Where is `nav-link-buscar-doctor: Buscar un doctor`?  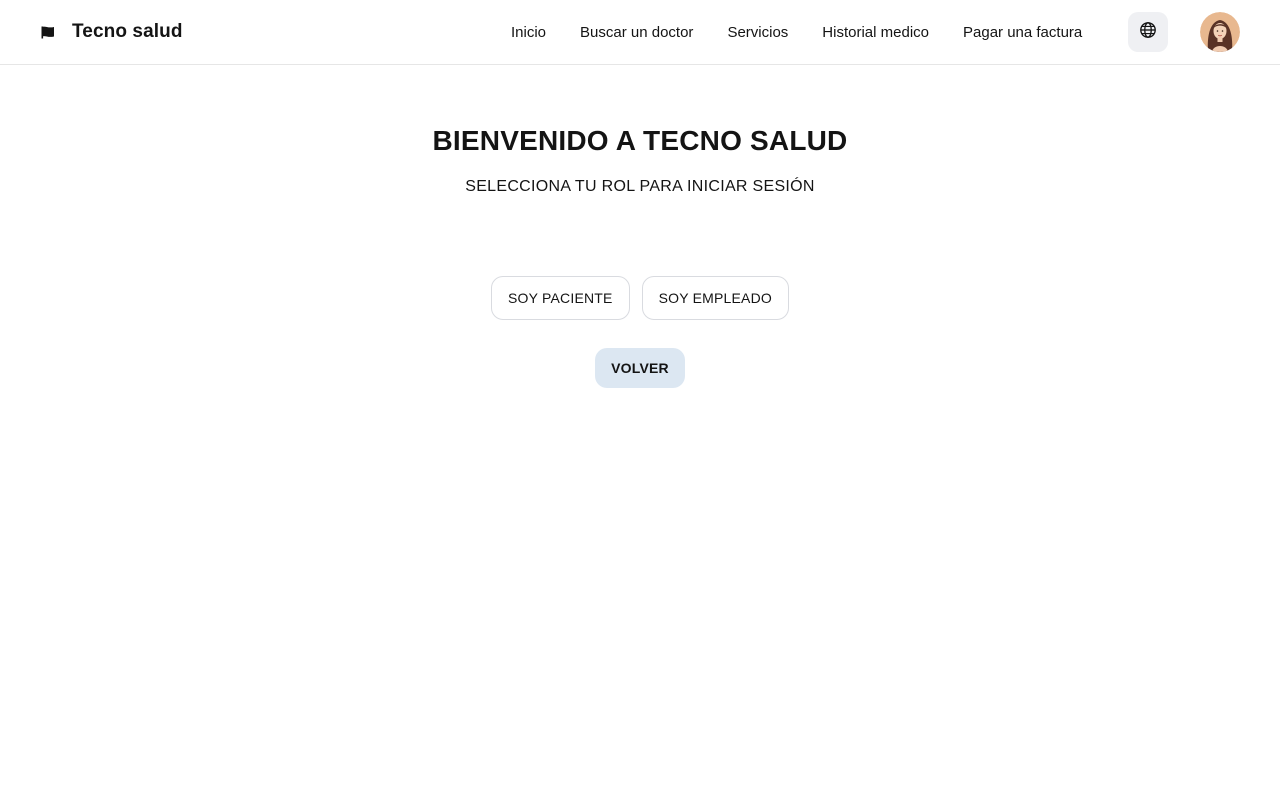
nav-link-buscar-doctor: Buscar un doctor is located at coordinates (636, 32).